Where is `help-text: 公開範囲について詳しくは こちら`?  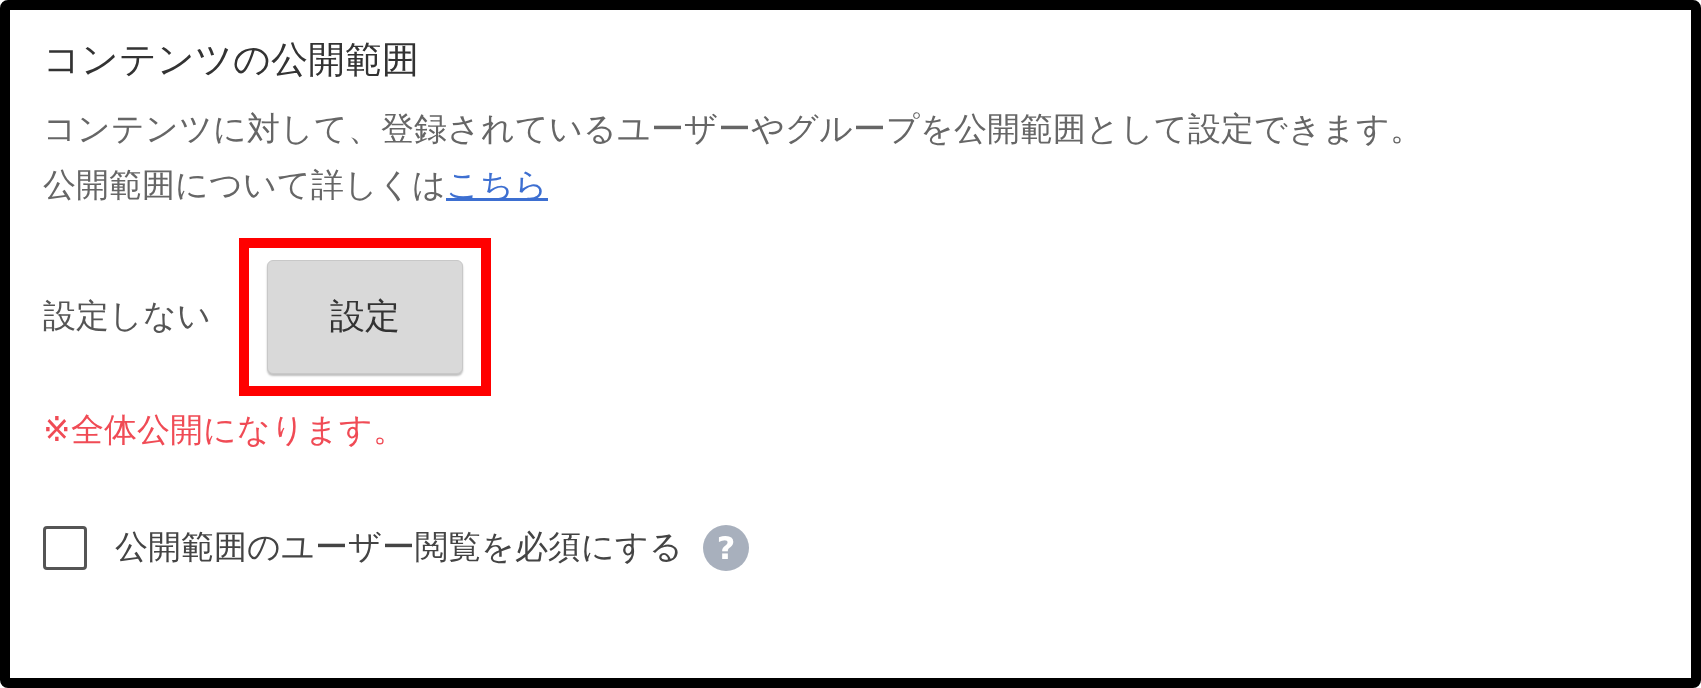
help-text: 公開範囲について詳しくは こちら is located at coordinates (295, 185).